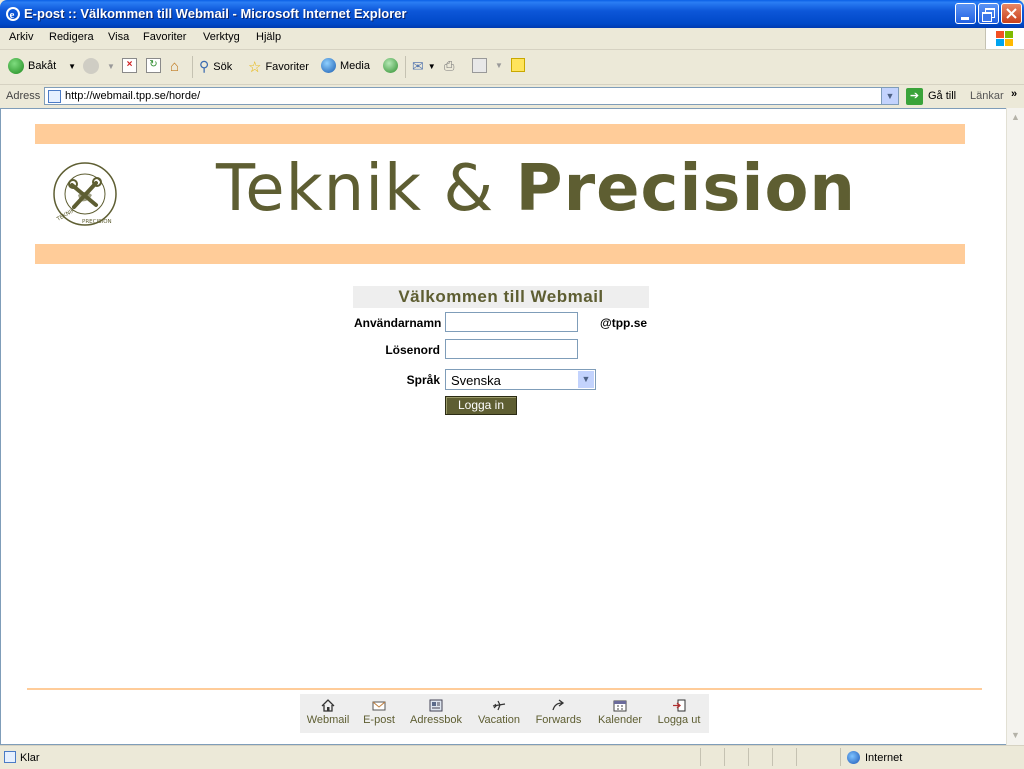 This screenshot has width=1024, height=769. Describe the element at coordinates (436, 713) in the screenshot. I see `nav-adressbok: Adressbok` at that location.